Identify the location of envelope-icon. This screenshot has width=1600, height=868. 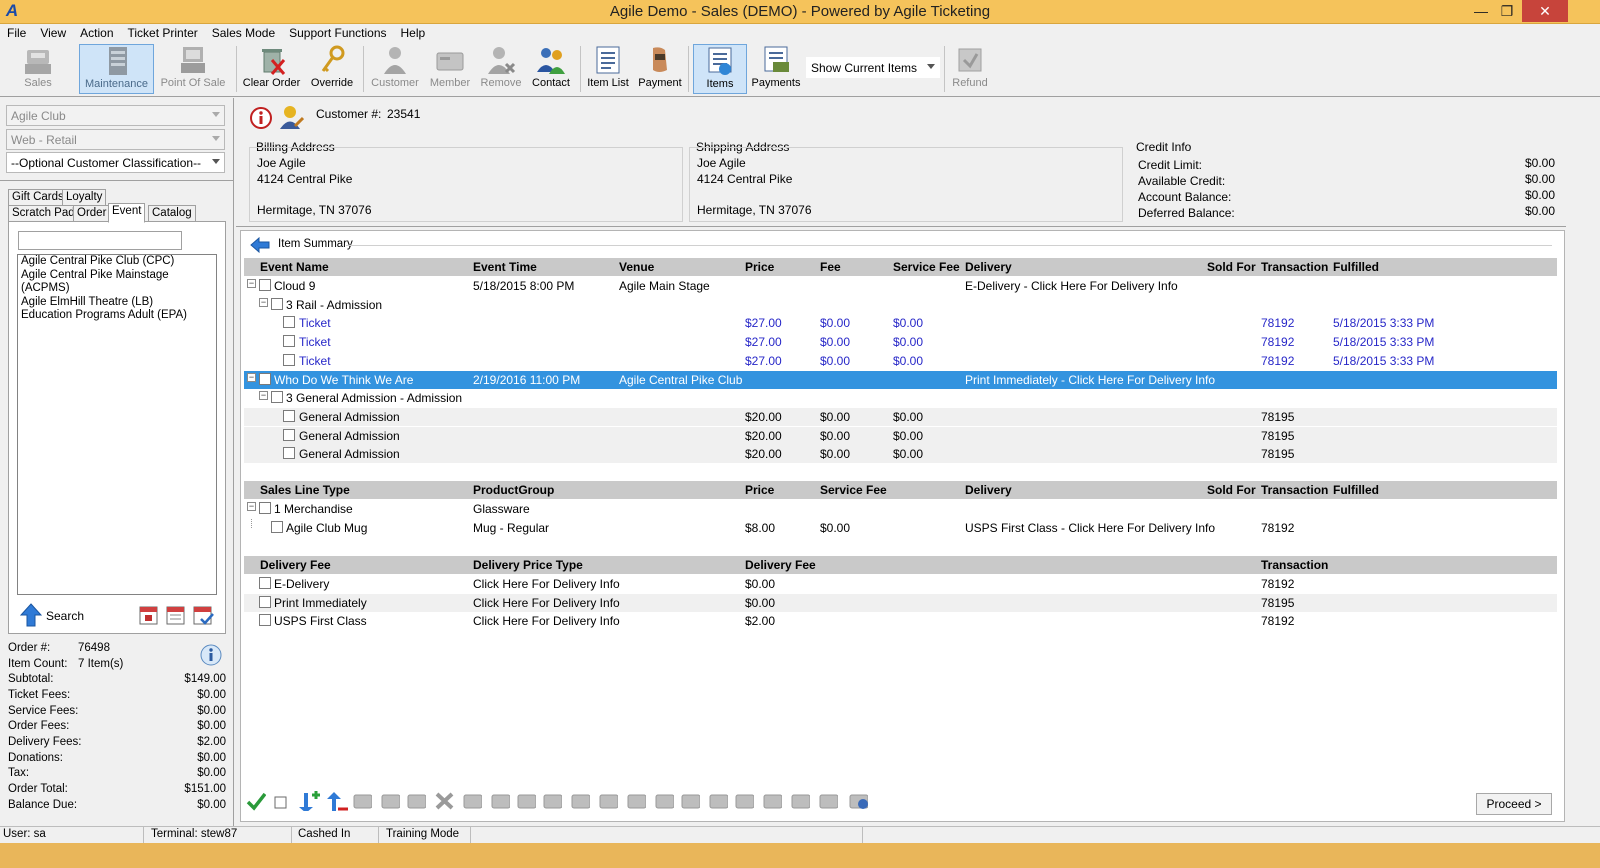
(636, 801).